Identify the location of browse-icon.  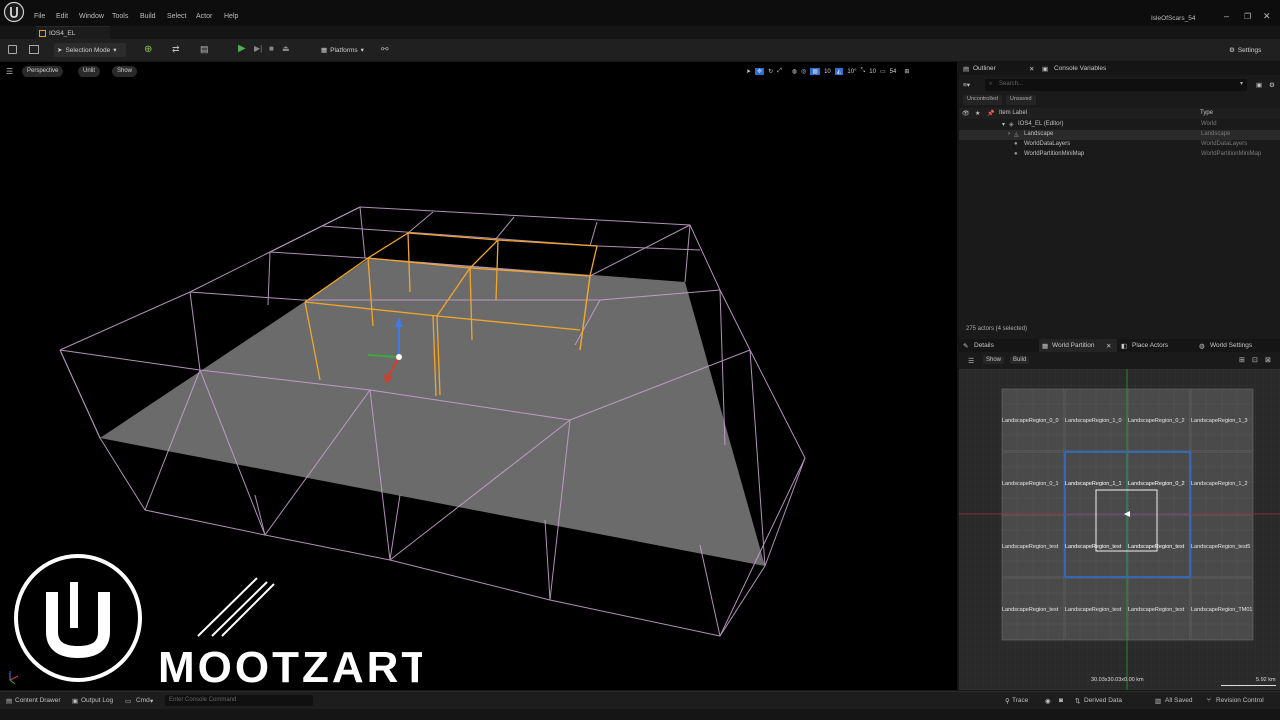
(34, 49).